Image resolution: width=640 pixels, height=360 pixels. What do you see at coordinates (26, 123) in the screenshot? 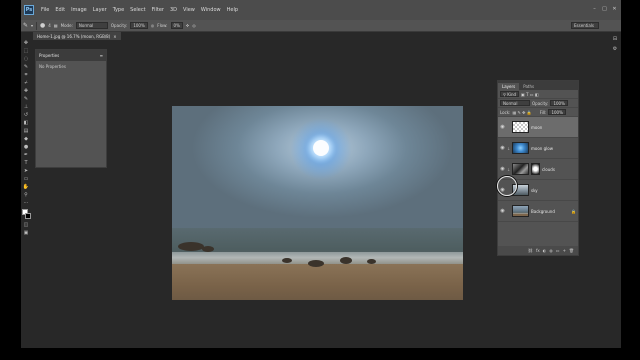
I see `eraser-tool-icon: ◧` at bounding box center [26, 123].